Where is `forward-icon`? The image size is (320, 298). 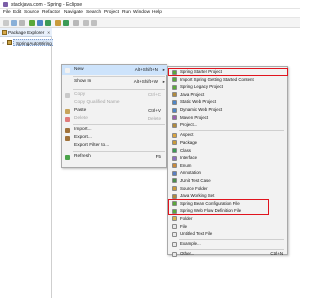
forward-icon is located at coordinates (94, 23).